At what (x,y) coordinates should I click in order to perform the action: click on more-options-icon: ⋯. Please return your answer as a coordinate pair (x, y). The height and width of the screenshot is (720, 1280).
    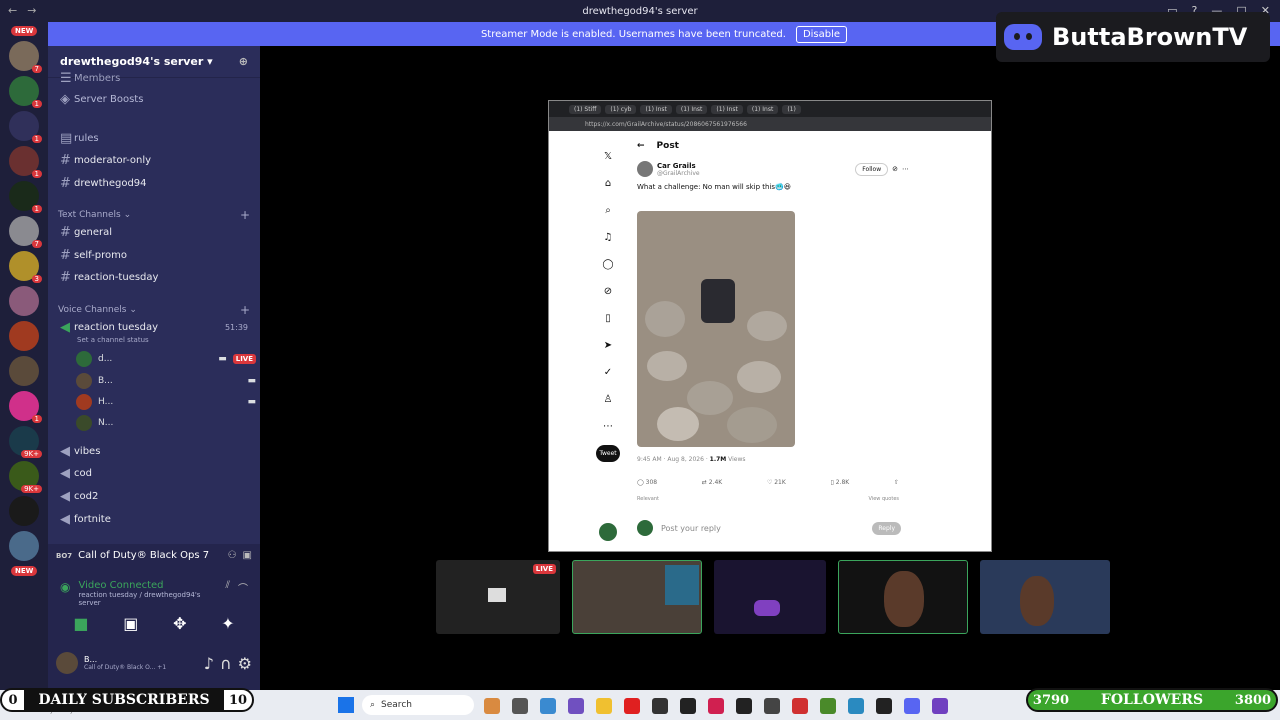
    Looking at the image, I should click on (905, 169).